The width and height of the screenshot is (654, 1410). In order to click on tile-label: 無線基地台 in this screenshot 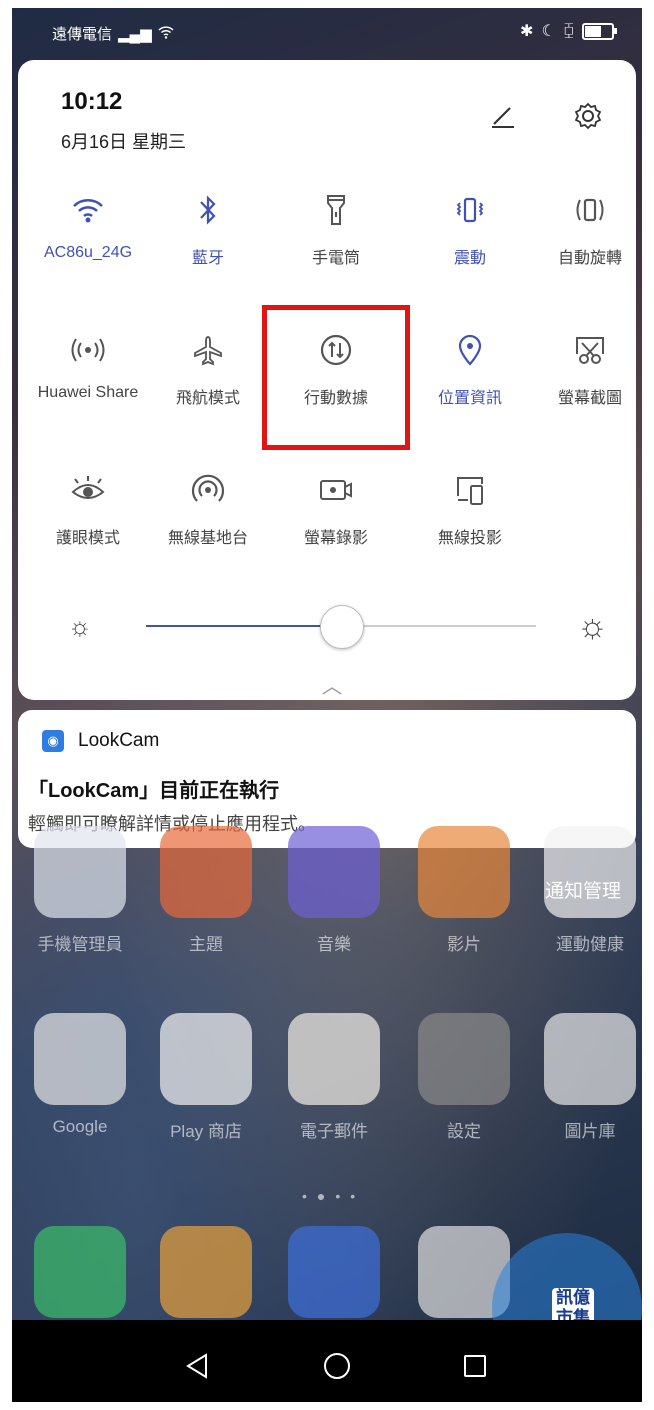, I will do `click(207, 538)`.